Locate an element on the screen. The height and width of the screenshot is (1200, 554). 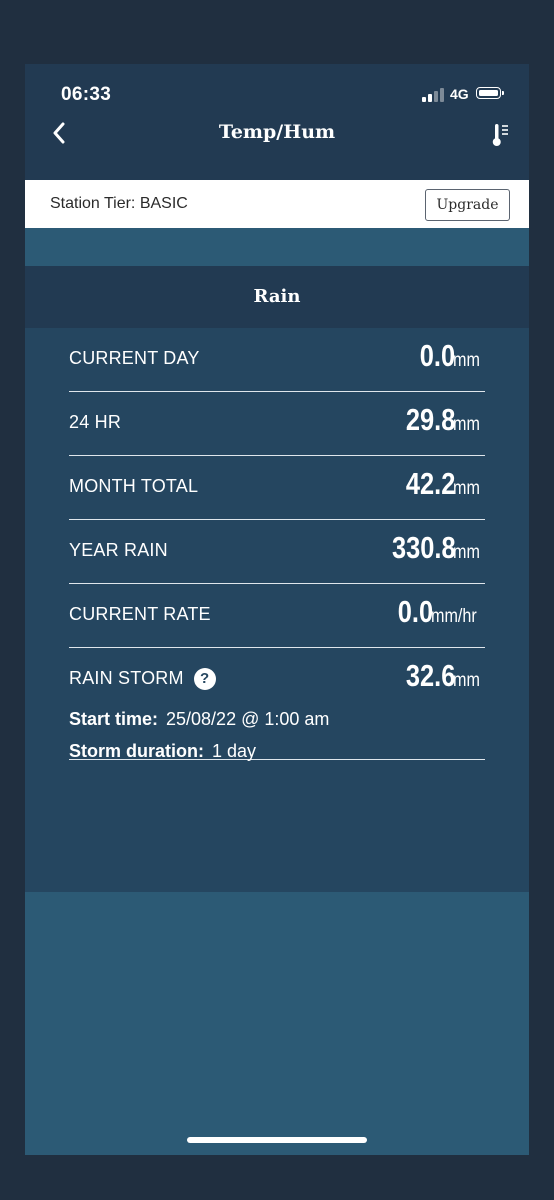
row-label: CURRENT RATE is located at coordinates (140, 614).